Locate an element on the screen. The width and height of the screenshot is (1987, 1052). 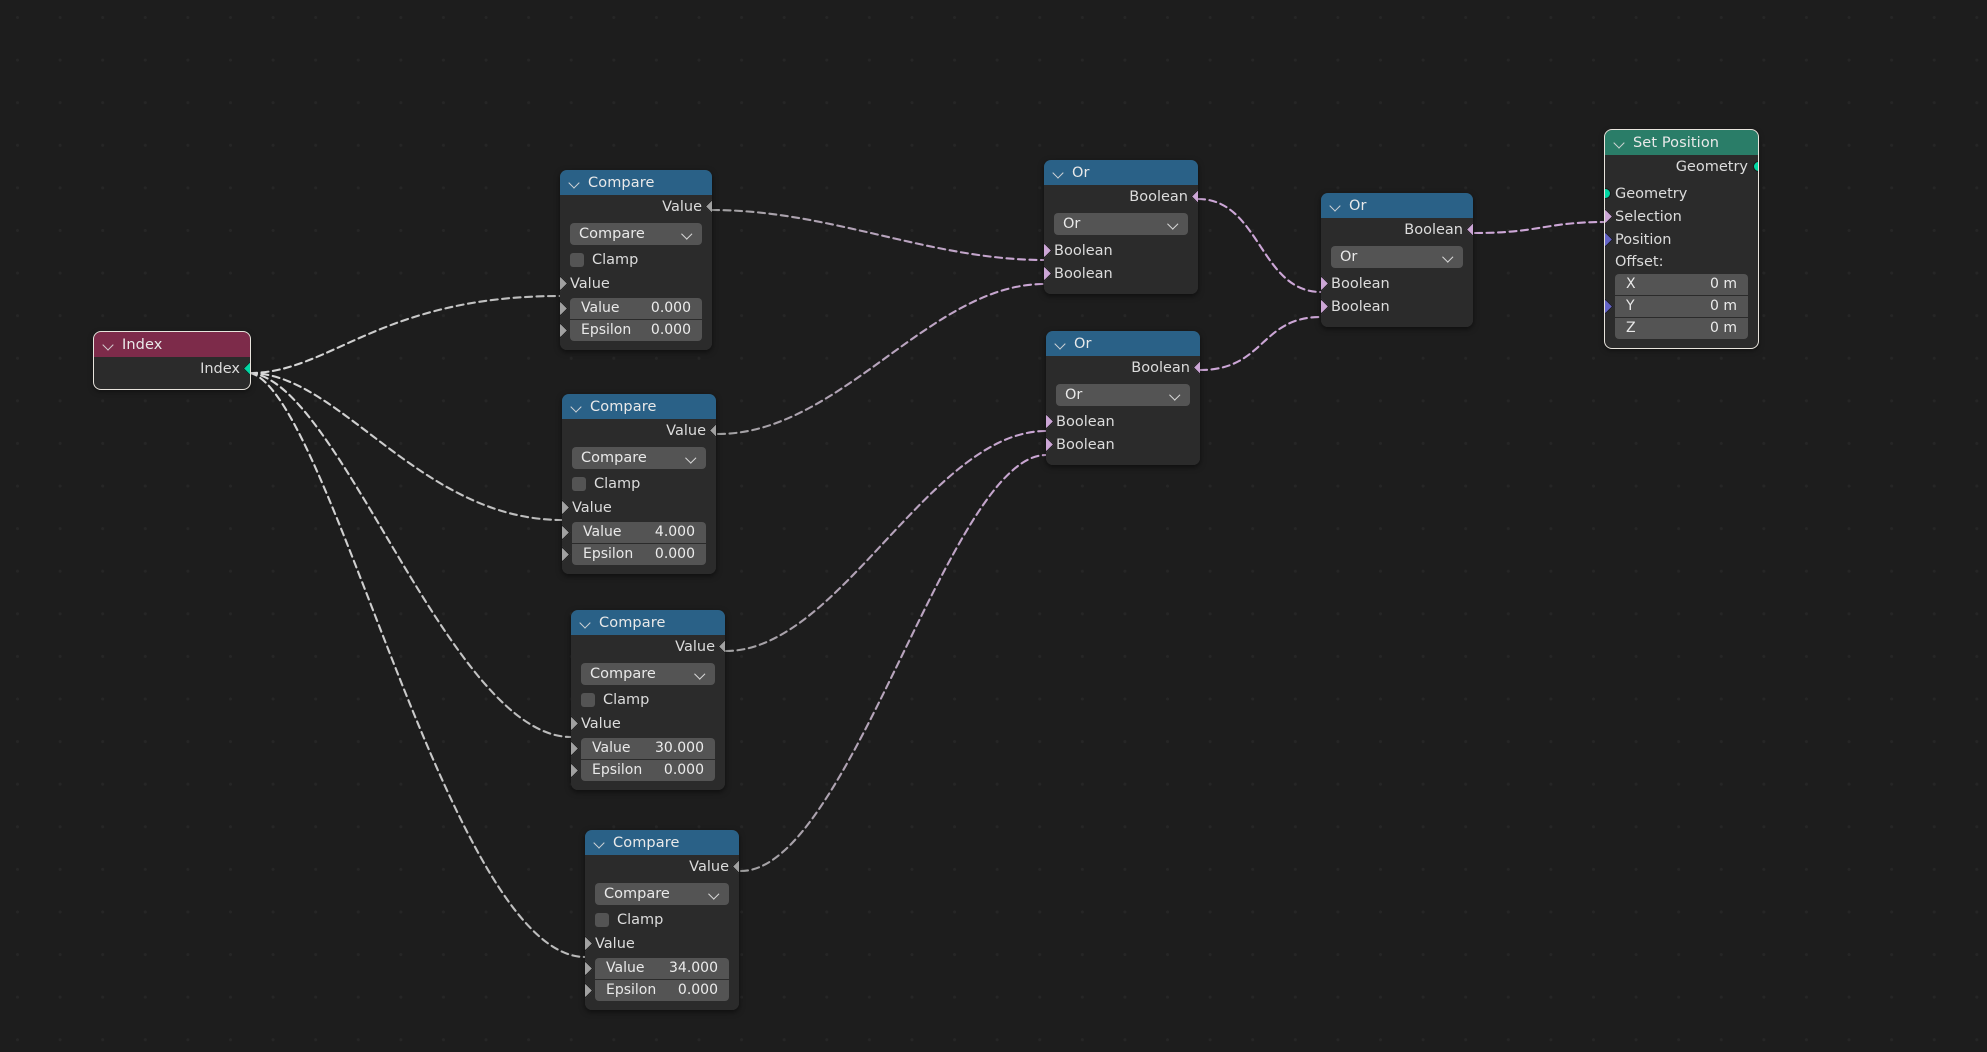
compare-3-value-field: Value 30.000 is located at coordinates (643, 748).